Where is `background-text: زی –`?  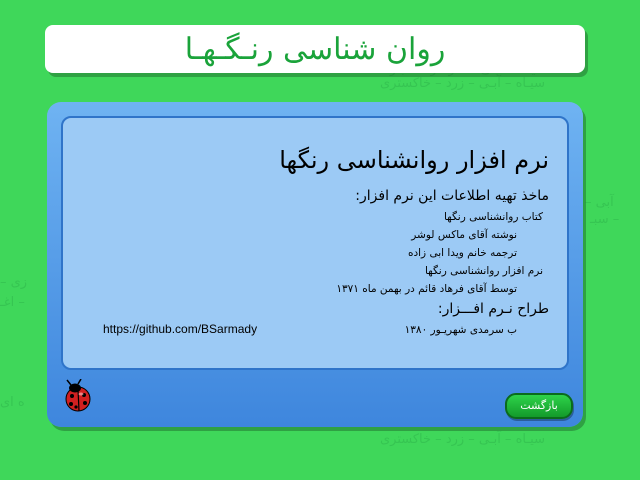 background-text: زی – is located at coordinates (14, 282).